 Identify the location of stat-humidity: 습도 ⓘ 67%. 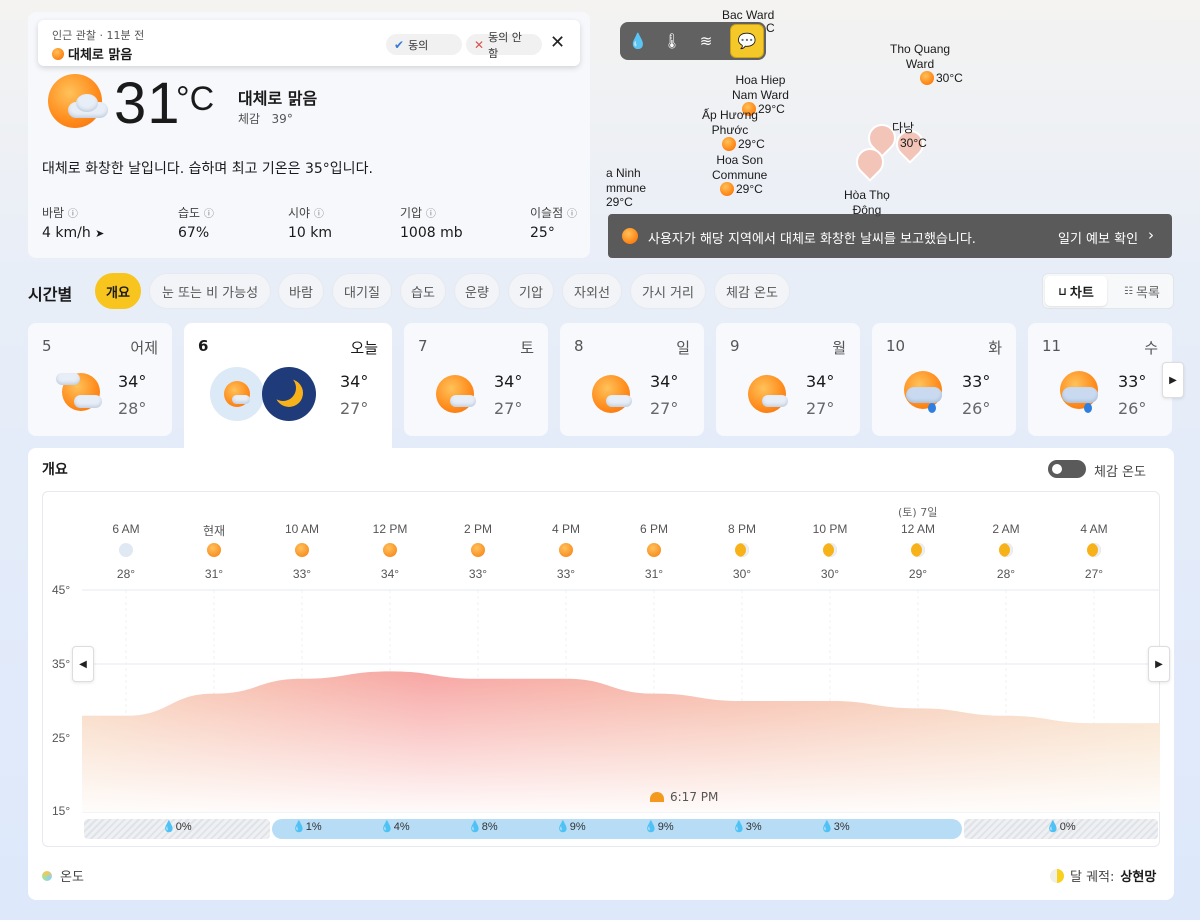
(196, 222).